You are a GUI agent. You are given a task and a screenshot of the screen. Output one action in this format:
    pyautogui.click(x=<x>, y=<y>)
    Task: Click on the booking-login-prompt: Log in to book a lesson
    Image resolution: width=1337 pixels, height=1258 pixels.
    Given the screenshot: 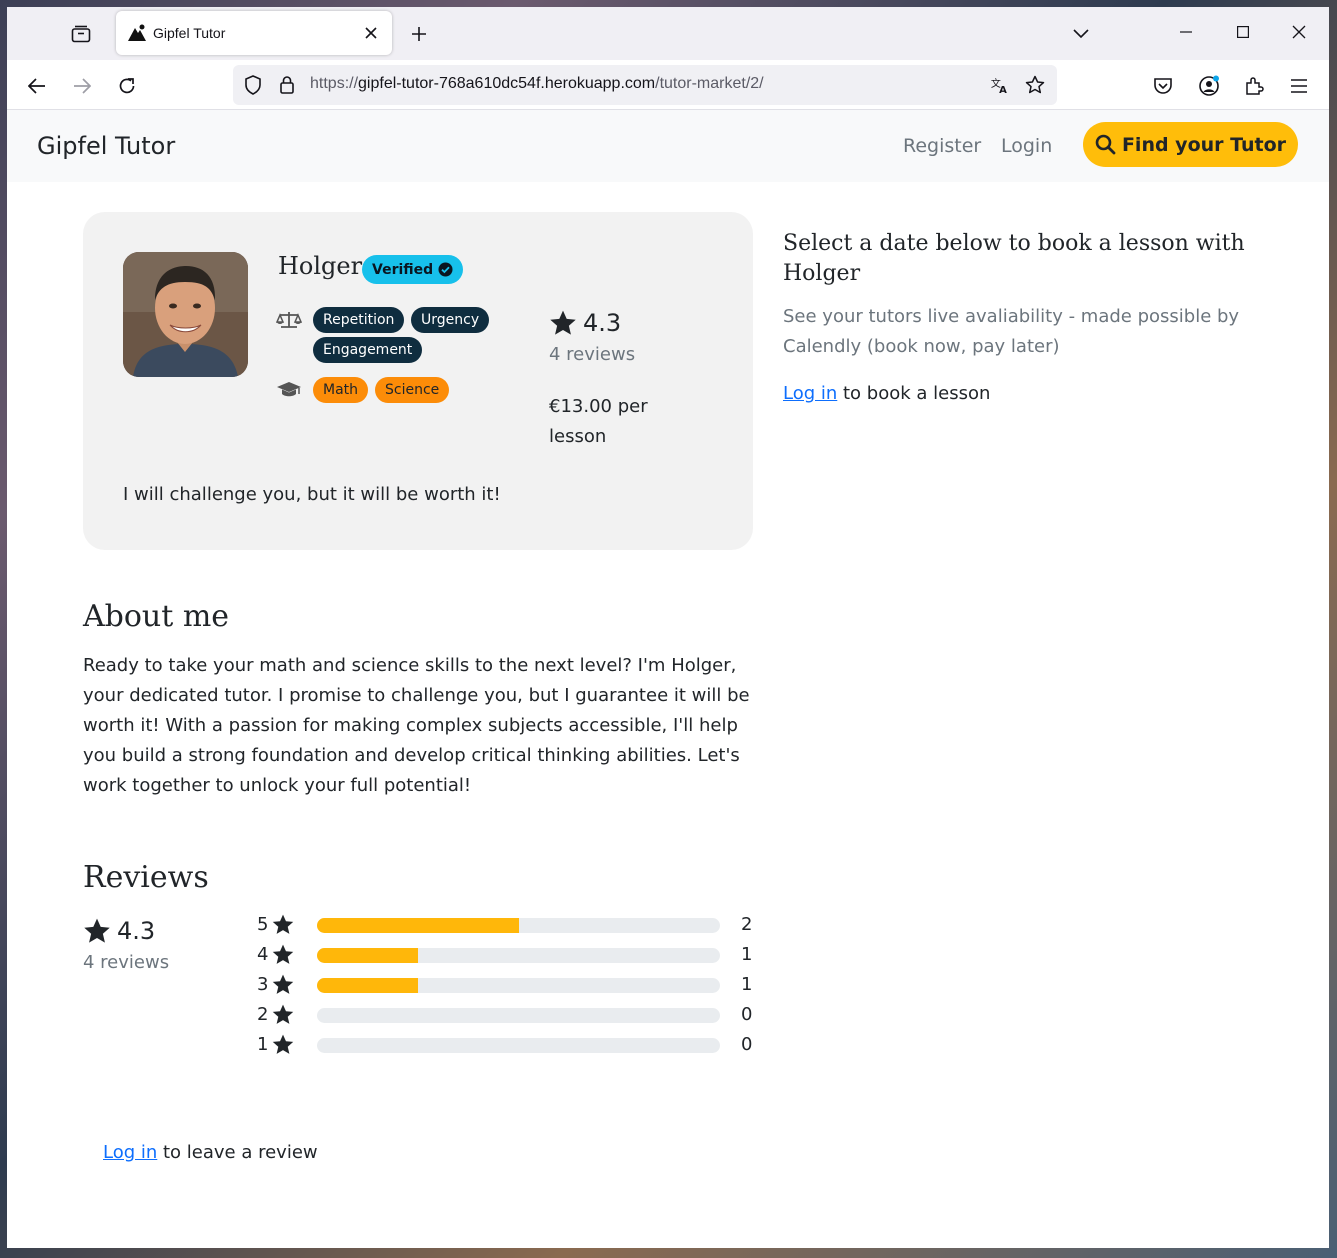 What is the action you would take?
    pyautogui.click(x=886, y=393)
    